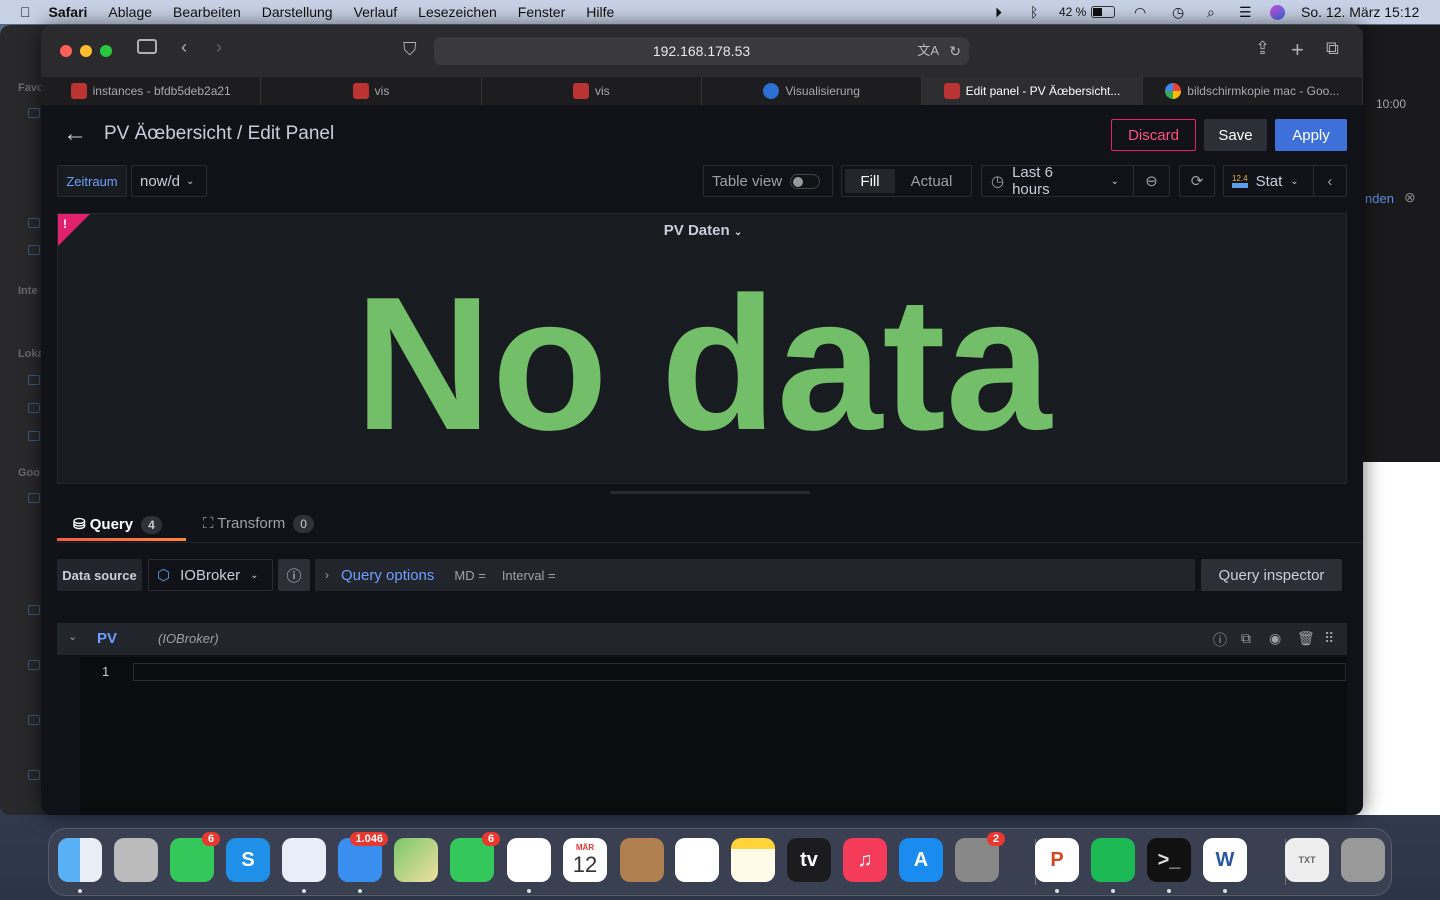  Describe the element at coordinates (1153, 135) in the screenshot. I see `discard-button: Discard` at that location.